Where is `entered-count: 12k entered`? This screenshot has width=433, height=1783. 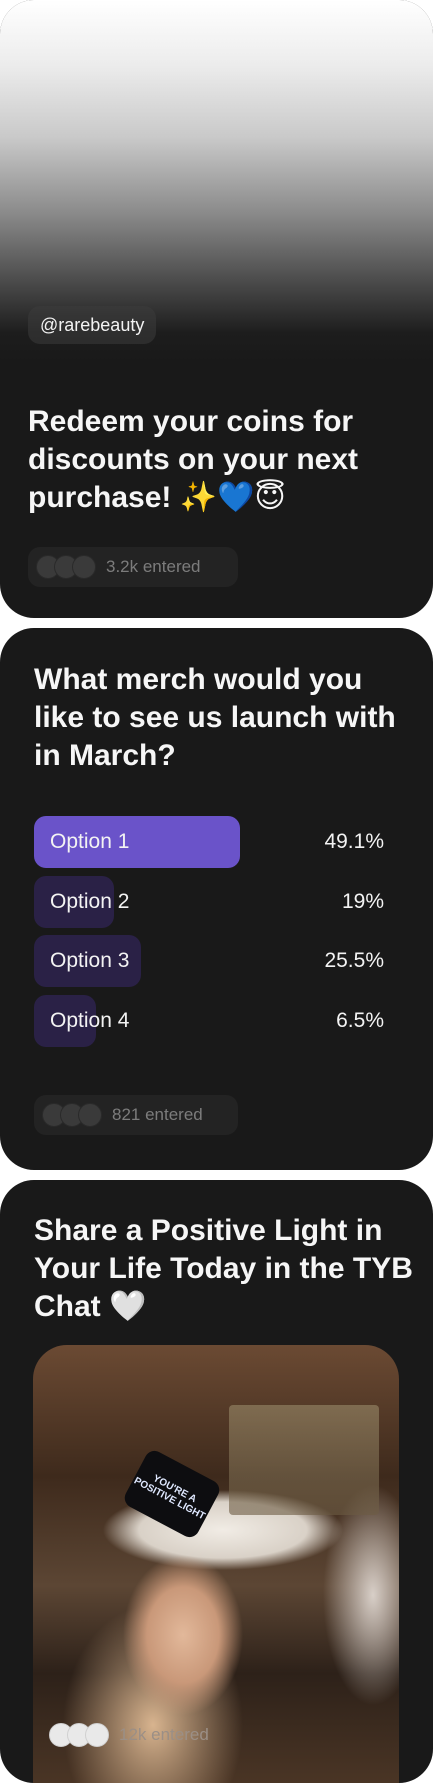
entered-count: 12k entered is located at coordinates (141, 1735).